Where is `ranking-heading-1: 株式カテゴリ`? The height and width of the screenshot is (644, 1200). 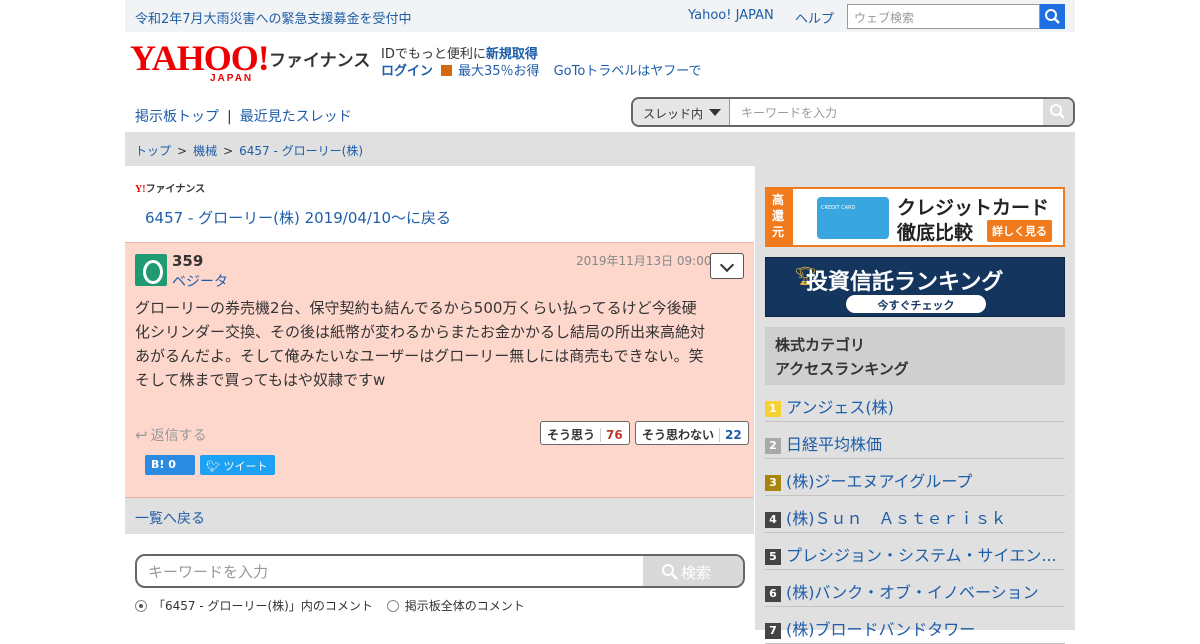
ranking-heading-1: 株式カテゴリ is located at coordinates (820, 345).